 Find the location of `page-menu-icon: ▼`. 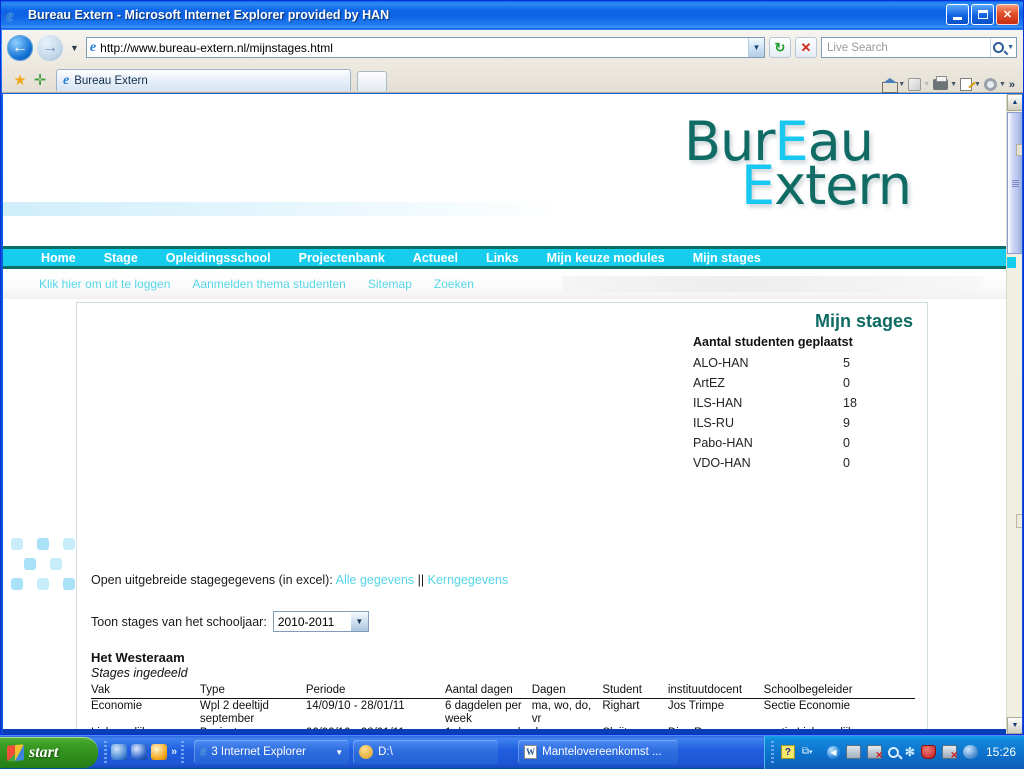

page-menu-icon: ▼ is located at coordinates (970, 84).